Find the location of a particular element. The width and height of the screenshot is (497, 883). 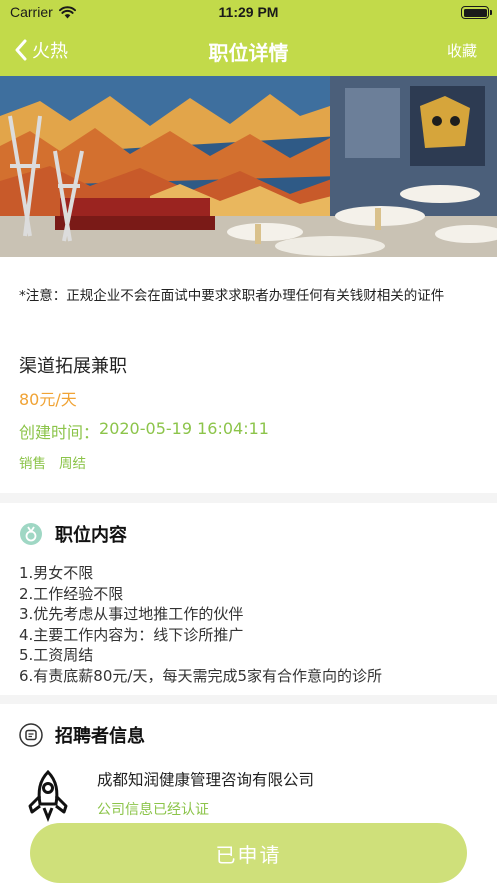

list-item: 5.工资周结 is located at coordinates (56, 655).